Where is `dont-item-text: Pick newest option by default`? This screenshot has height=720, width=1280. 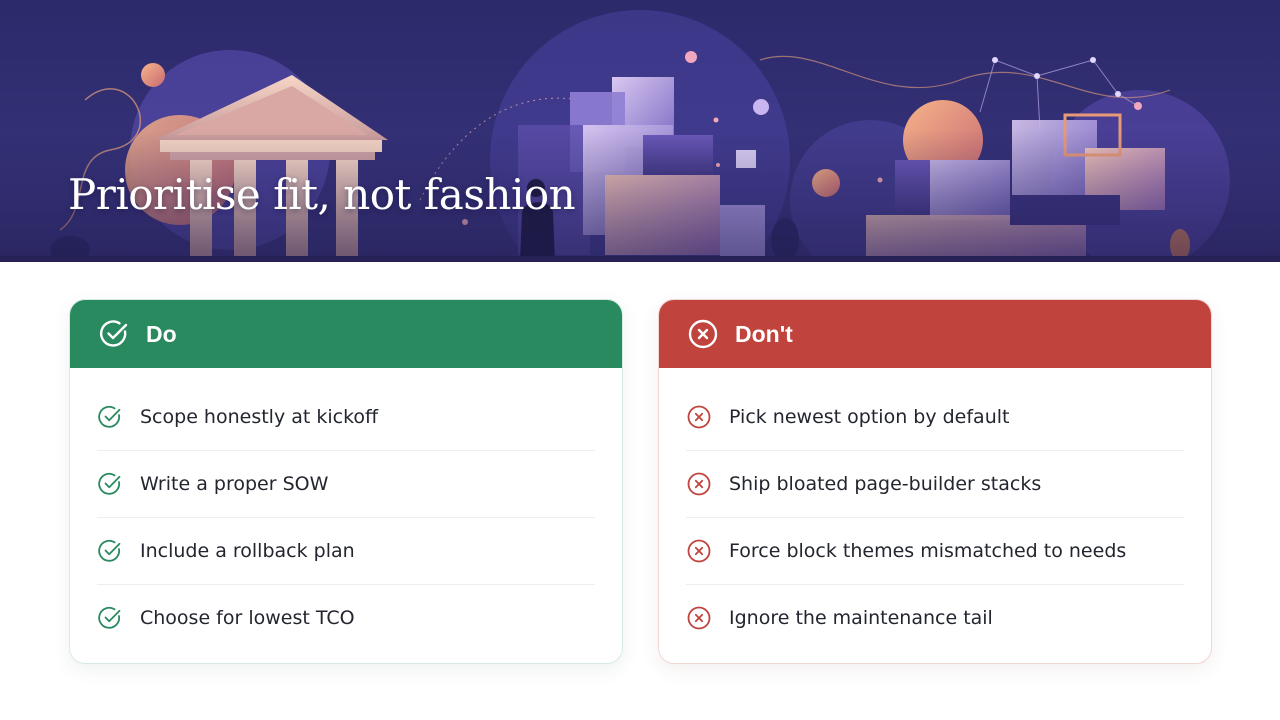 dont-item-text: Pick newest option by default is located at coordinates (869, 417).